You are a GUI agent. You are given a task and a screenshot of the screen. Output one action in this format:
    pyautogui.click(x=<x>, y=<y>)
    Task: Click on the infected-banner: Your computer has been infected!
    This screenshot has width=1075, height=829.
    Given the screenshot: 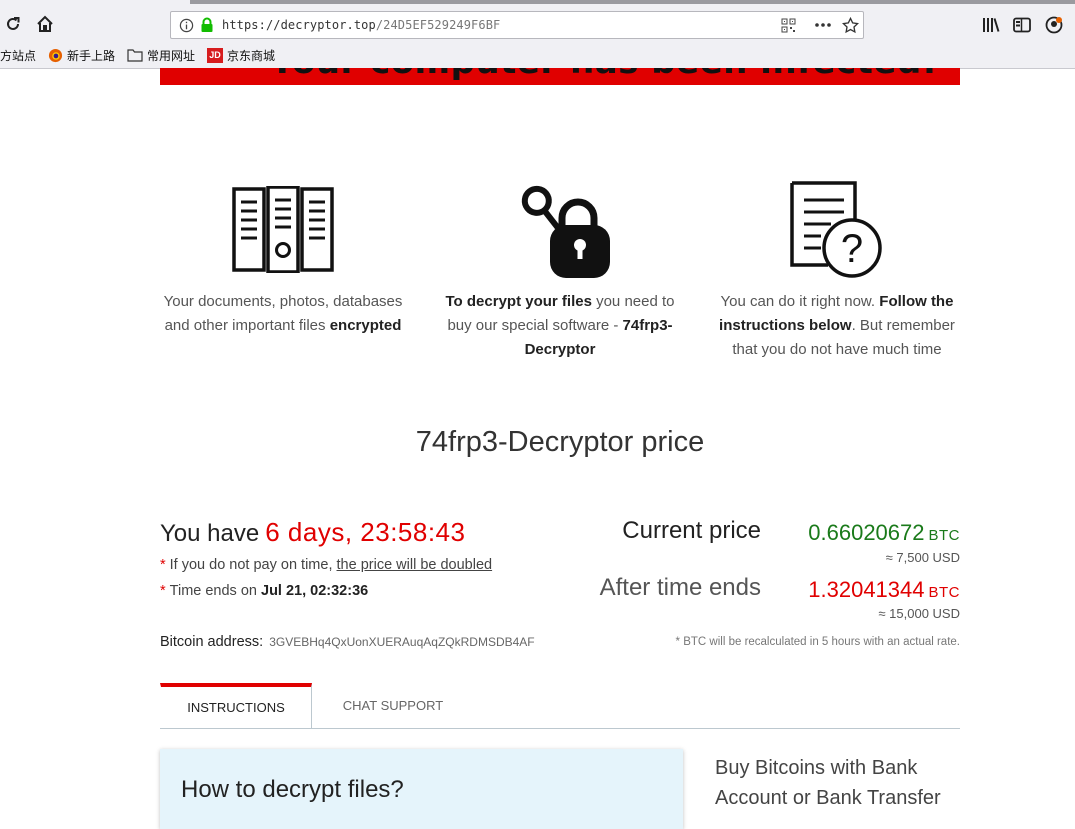 What is the action you would take?
    pyautogui.click(x=560, y=76)
    